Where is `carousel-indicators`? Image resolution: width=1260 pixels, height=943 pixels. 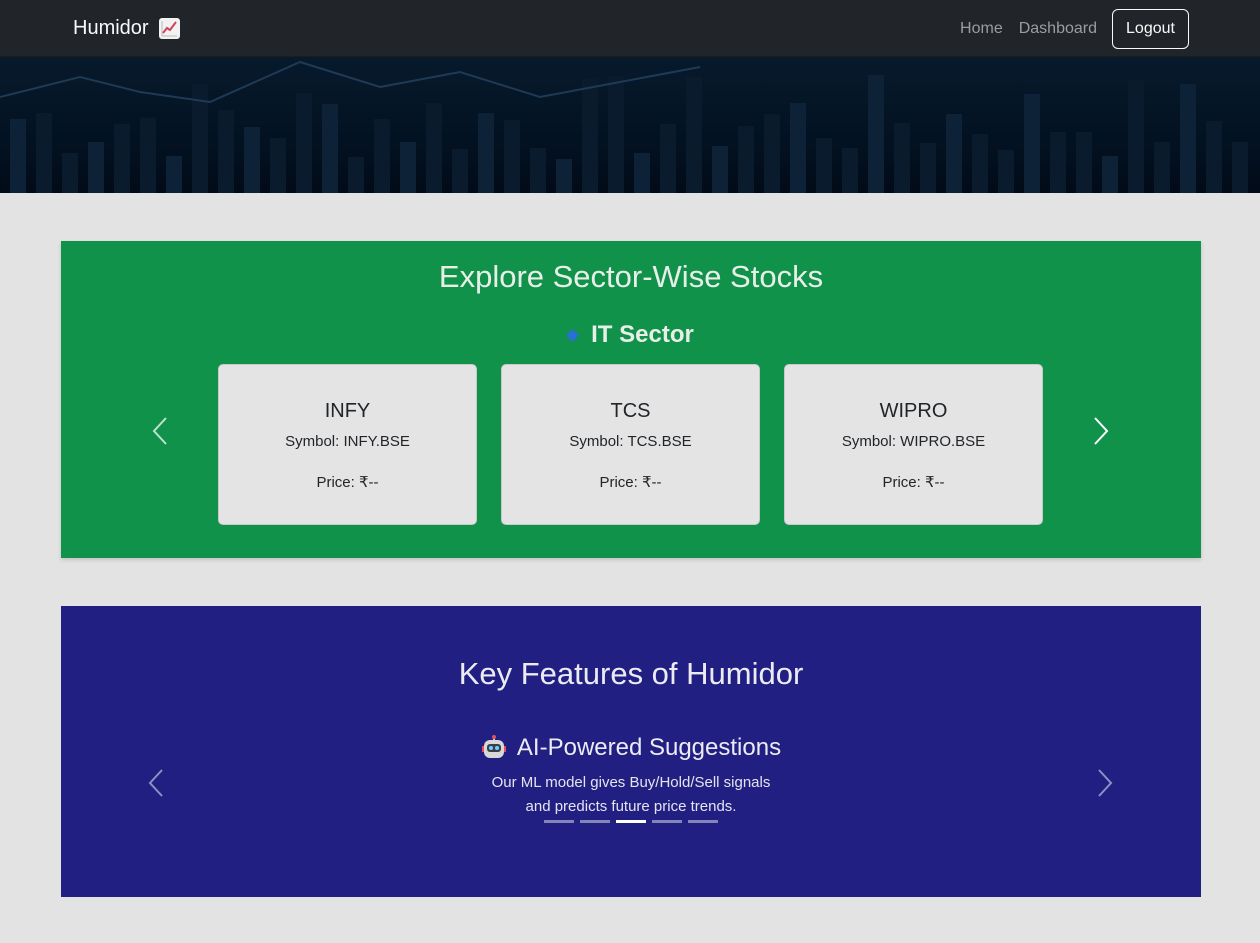 carousel-indicators is located at coordinates (631, 821).